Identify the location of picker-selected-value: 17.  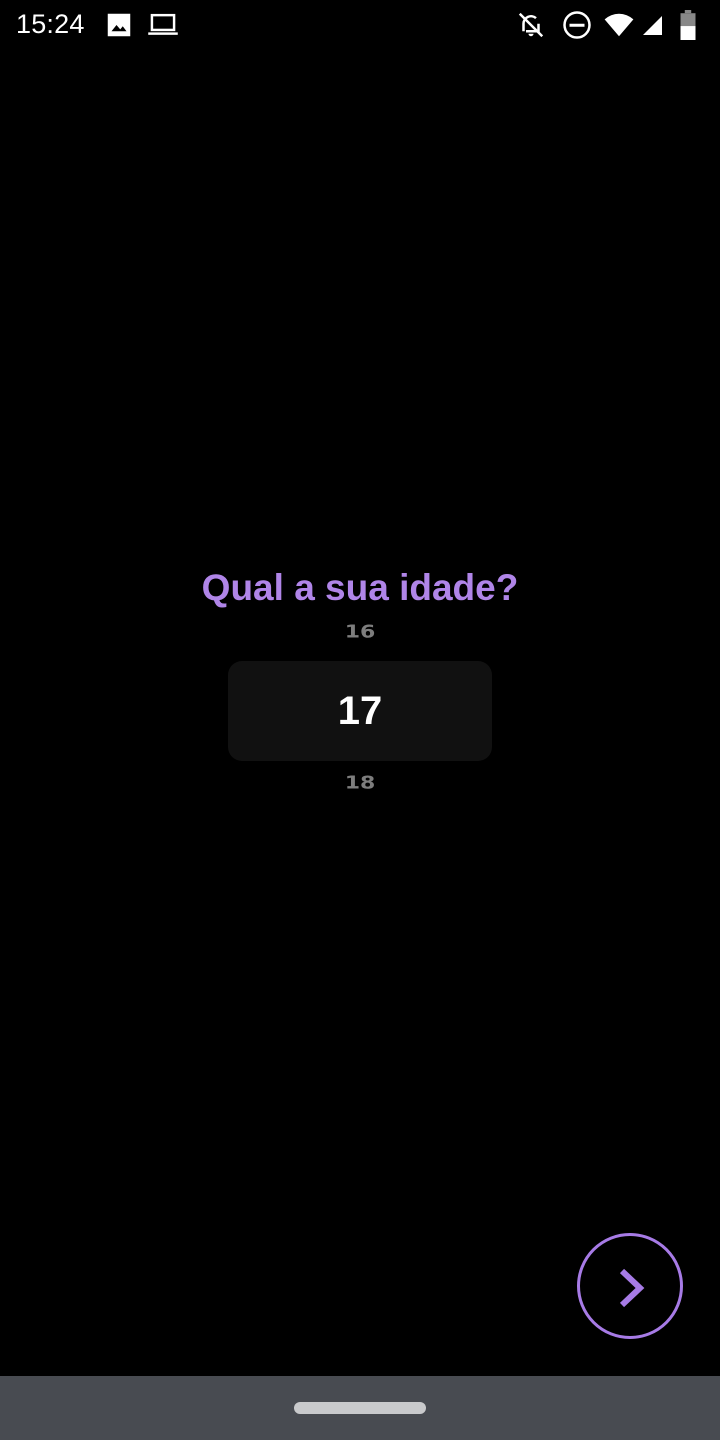
(360, 711).